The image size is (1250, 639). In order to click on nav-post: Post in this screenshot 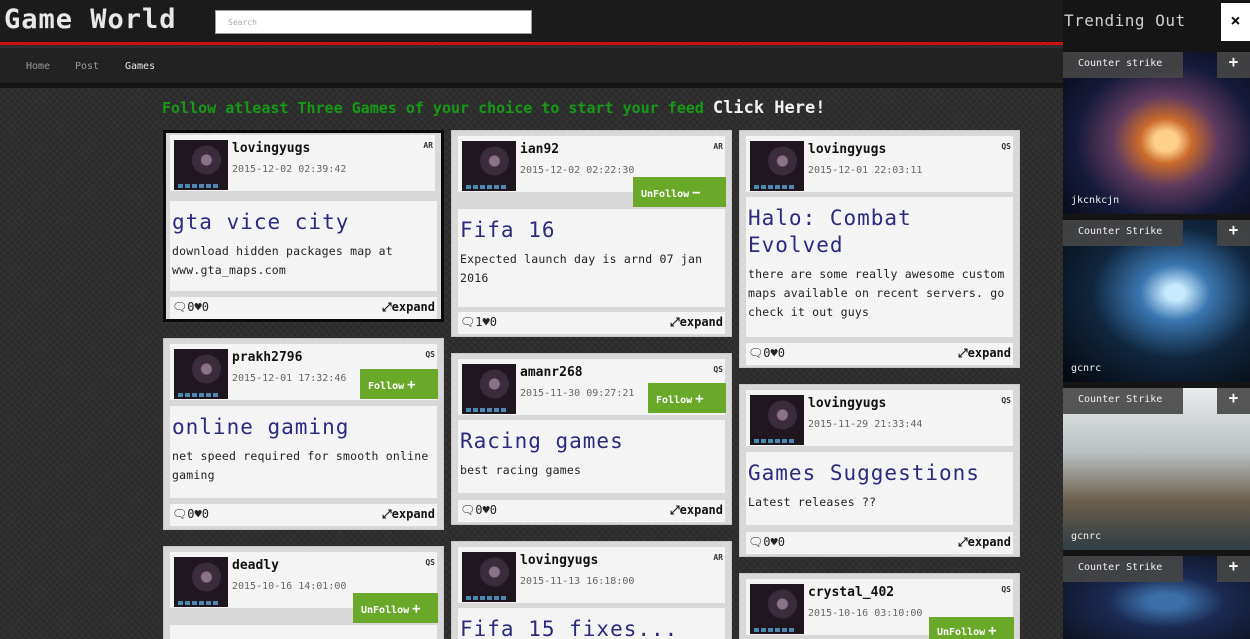, I will do `click(87, 66)`.